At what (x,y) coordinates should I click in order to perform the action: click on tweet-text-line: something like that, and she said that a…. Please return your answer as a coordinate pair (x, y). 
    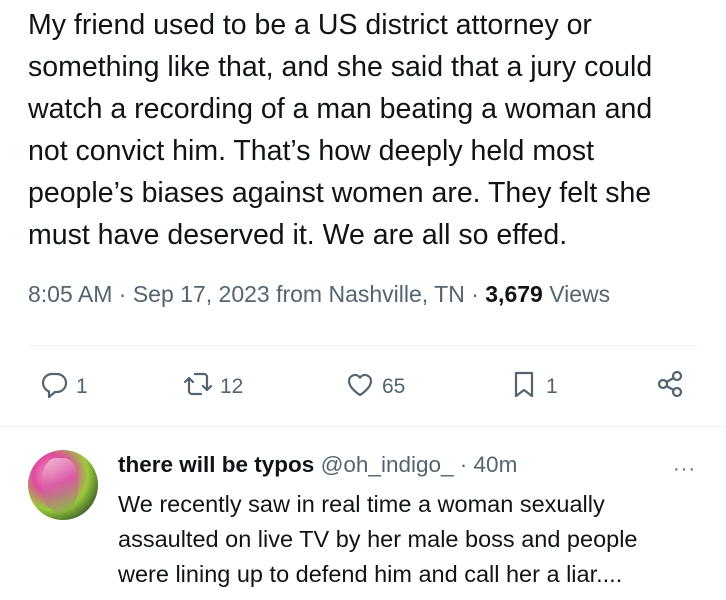
    Looking at the image, I should click on (340, 67).